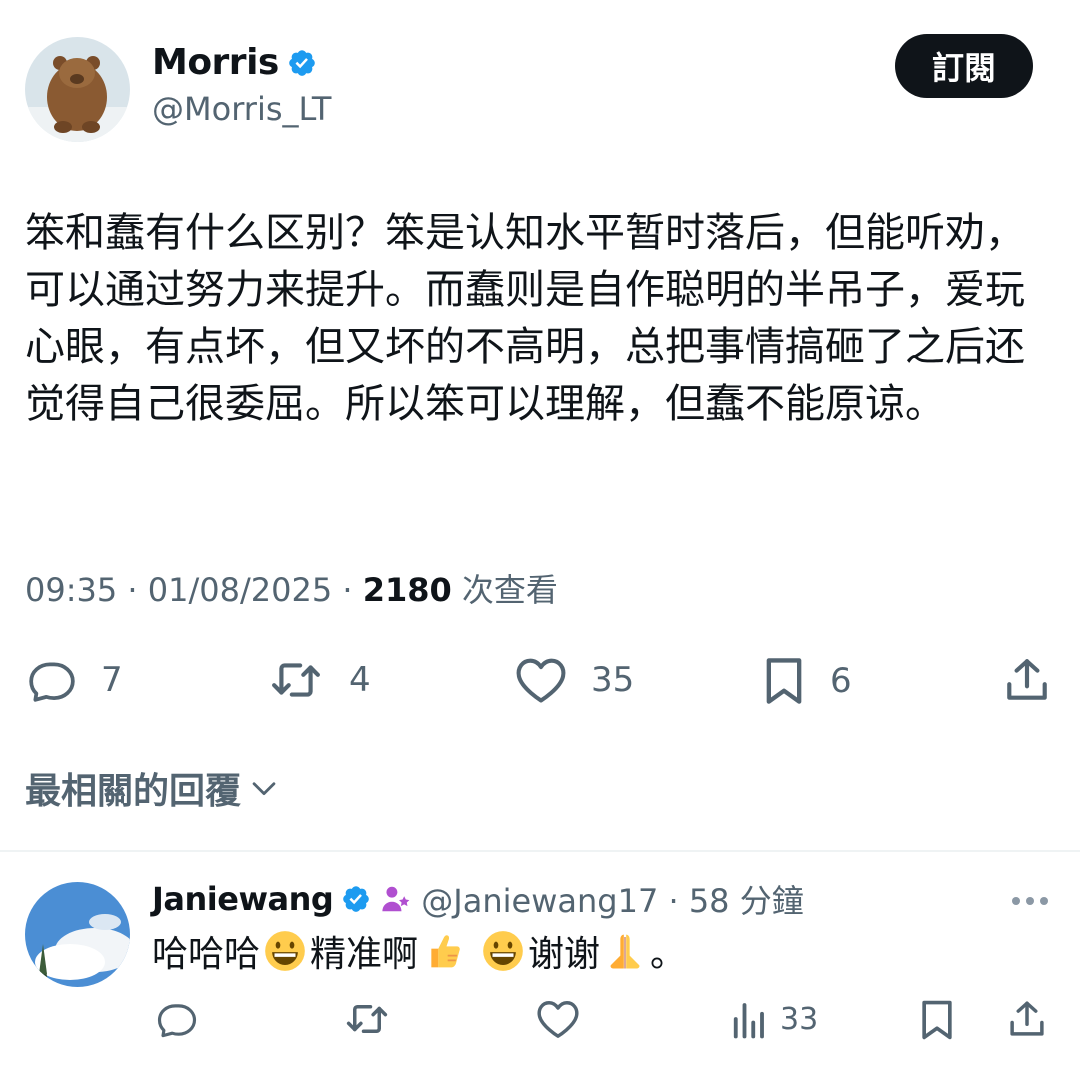 The width and height of the screenshot is (1080, 1073). I want to click on reply-text-part: 精准啊, so click(364, 954).